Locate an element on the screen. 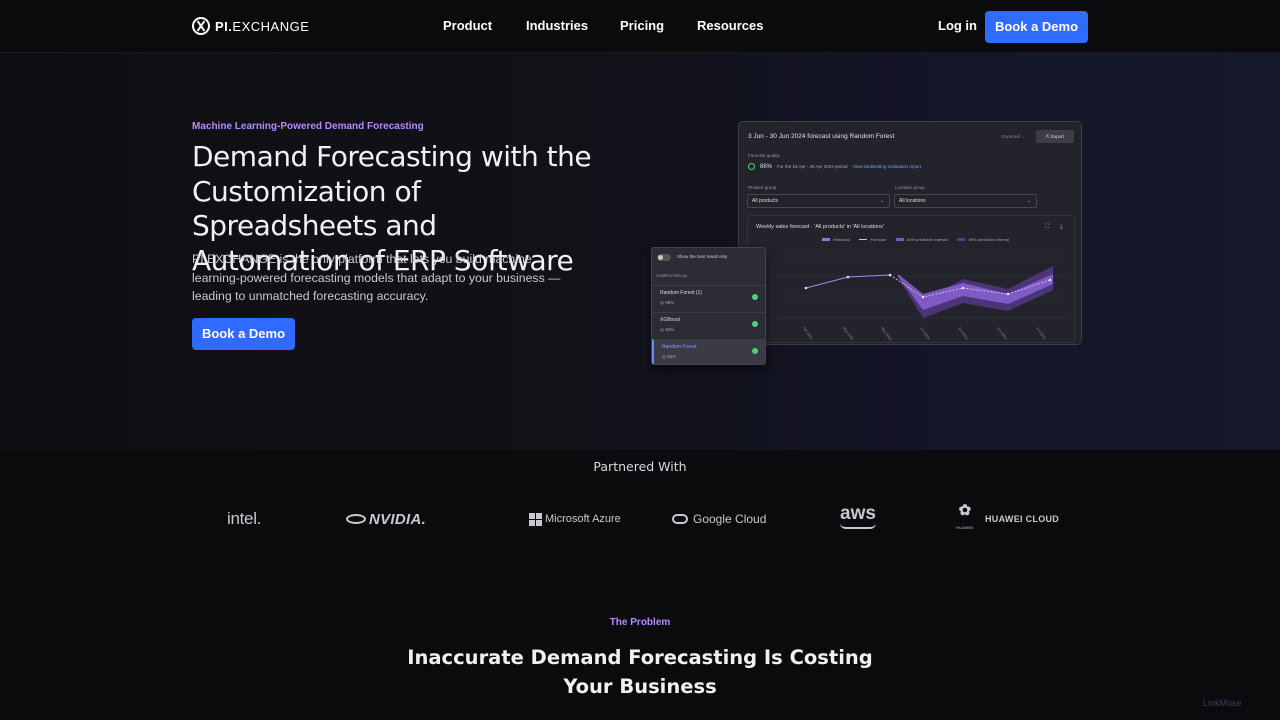 This screenshot has width=1280, height=720. nvidia-logo: NVIDIA. is located at coordinates (386, 519).